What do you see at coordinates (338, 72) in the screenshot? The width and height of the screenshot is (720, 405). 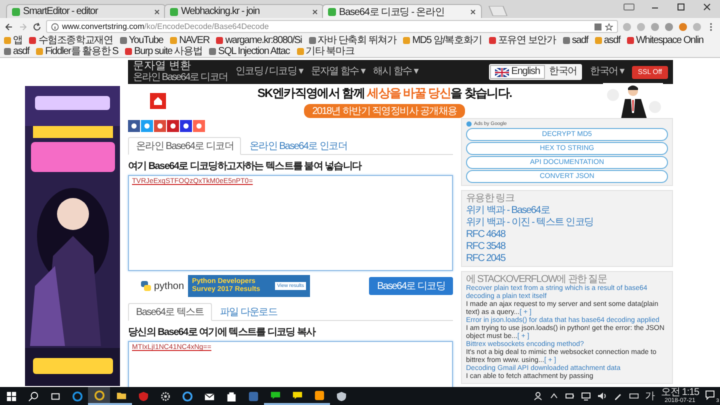 I see `nav-menu: 문자열 함수 ▾` at bounding box center [338, 72].